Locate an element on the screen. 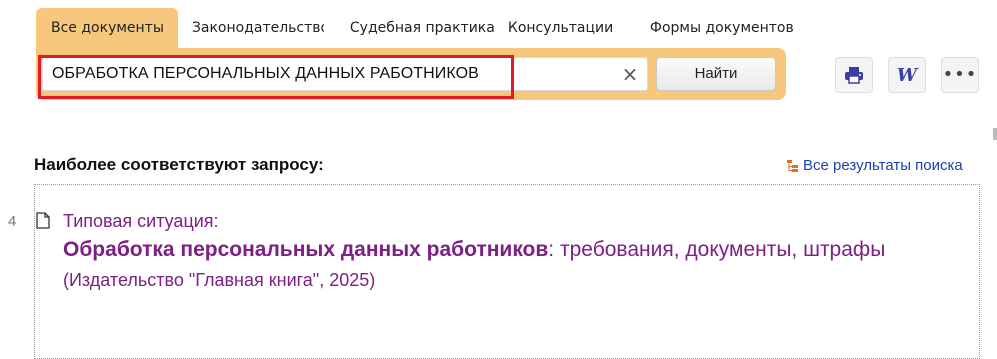 This screenshot has width=997, height=359. results-heading: Наиболее соответствуют запросу: is located at coordinates (179, 164).